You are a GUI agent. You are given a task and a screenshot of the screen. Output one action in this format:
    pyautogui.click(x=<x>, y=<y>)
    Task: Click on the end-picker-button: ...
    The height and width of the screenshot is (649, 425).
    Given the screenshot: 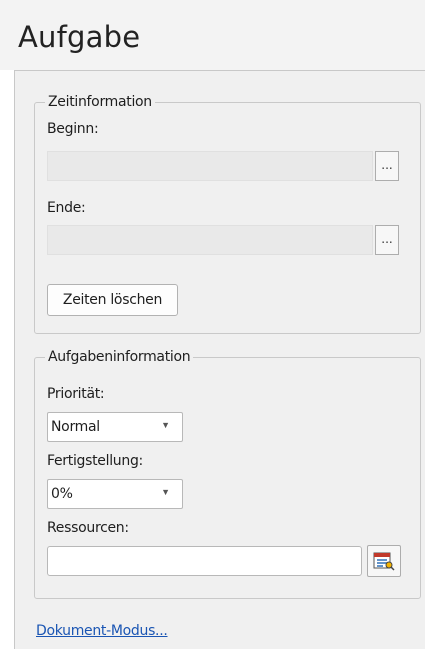 What is the action you would take?
    pyautogui.click(x=387, y=240)
    